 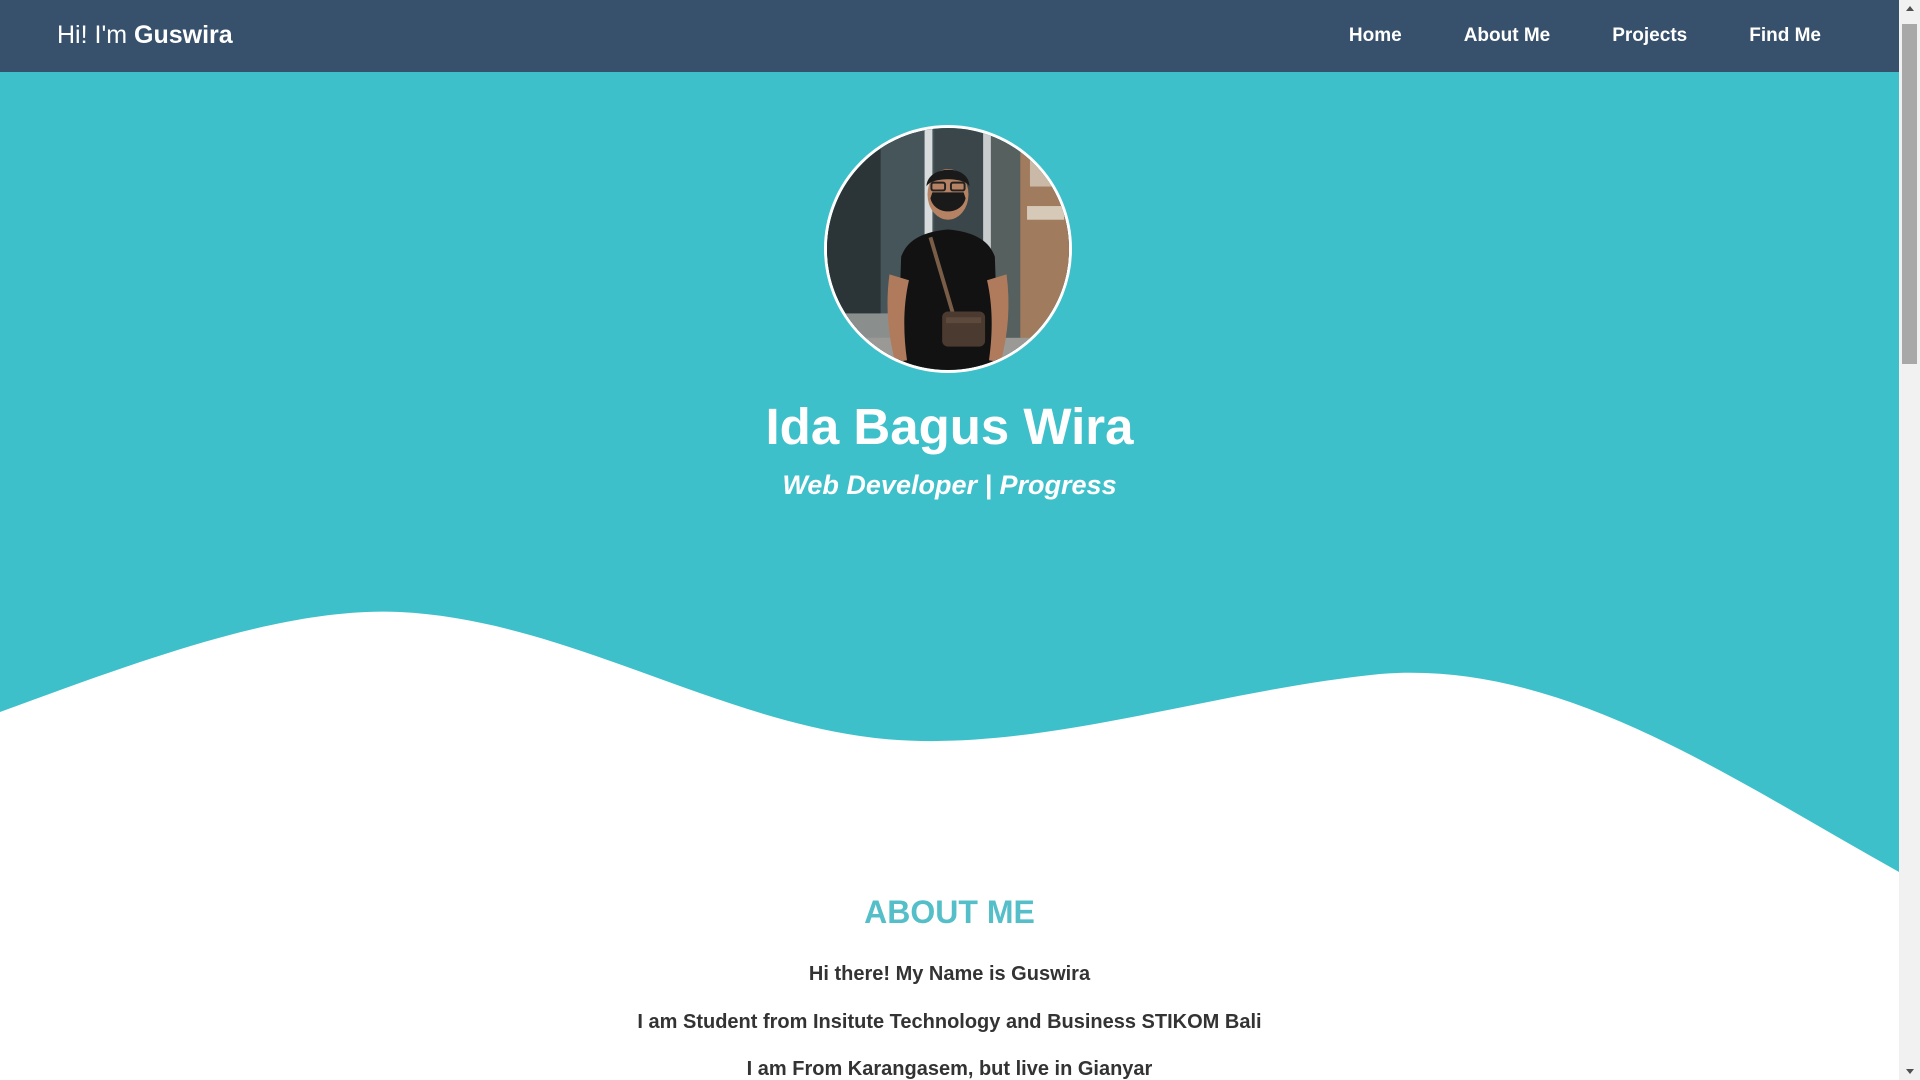 What do you see at coordinates (1649, 36) in the screenshot?
I see `nav-link-projects: Projects` at bounding box center [1649, 36].